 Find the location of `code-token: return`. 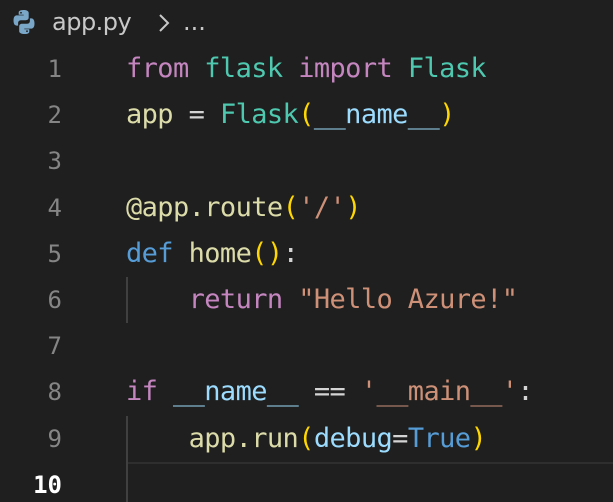

code-token: return is located at coordinates (236, 299).